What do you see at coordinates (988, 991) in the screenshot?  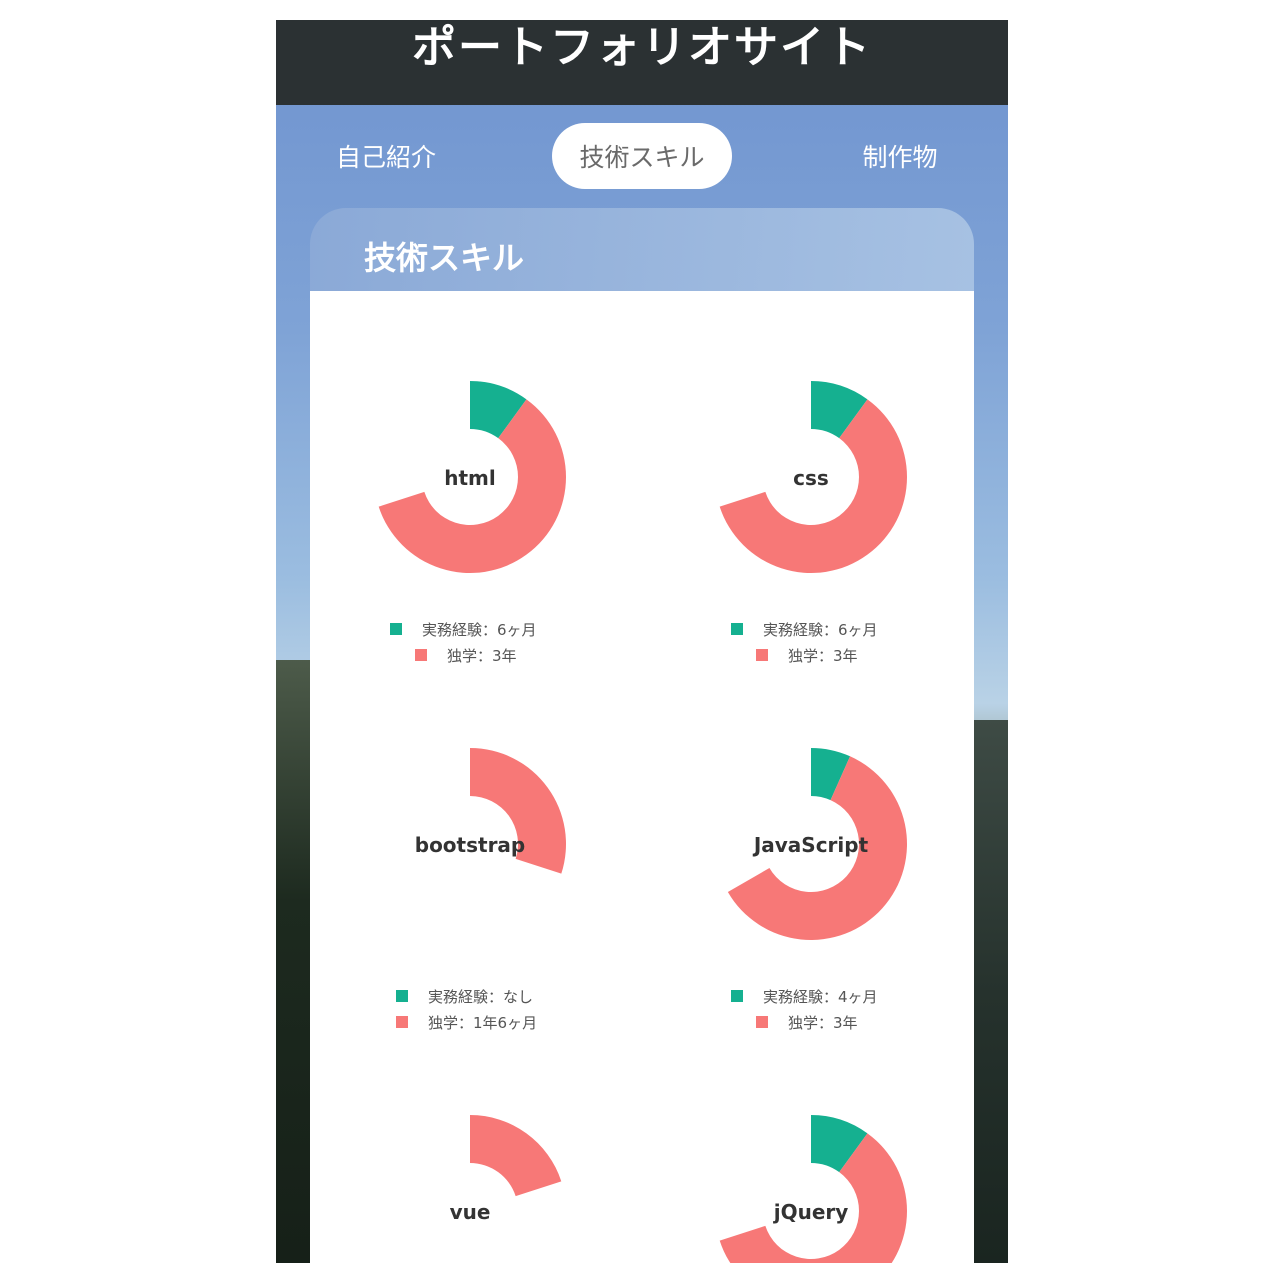 I see `background-landscape-right` at bounding box center [988, 991].